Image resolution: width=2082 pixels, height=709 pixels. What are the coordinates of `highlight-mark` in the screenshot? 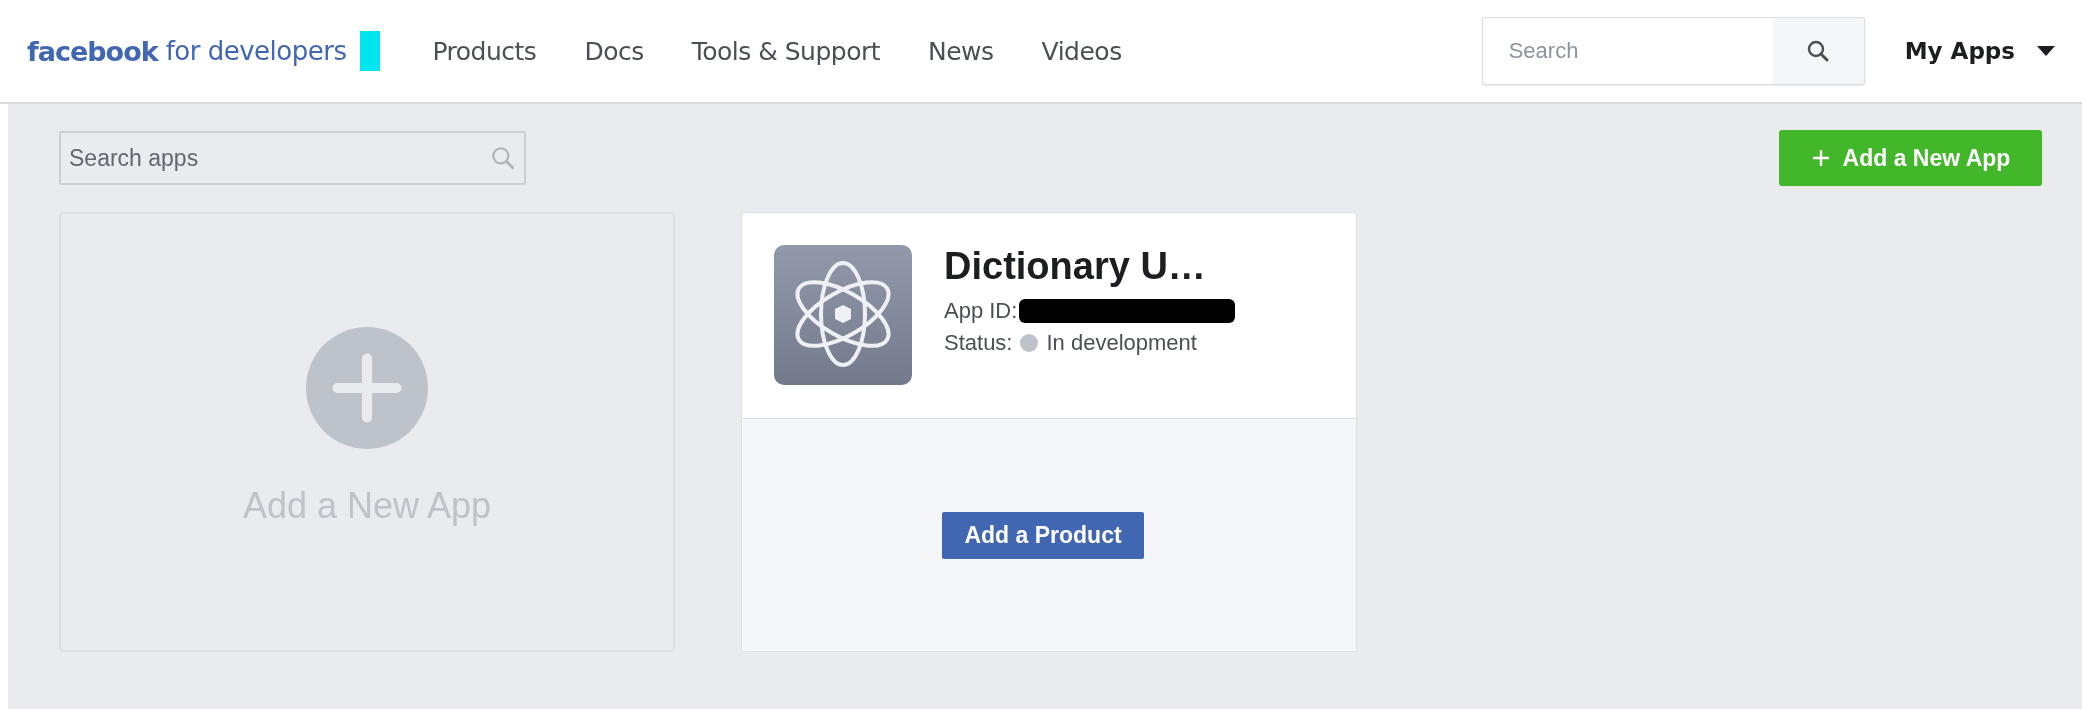 It's located at (370, 51).